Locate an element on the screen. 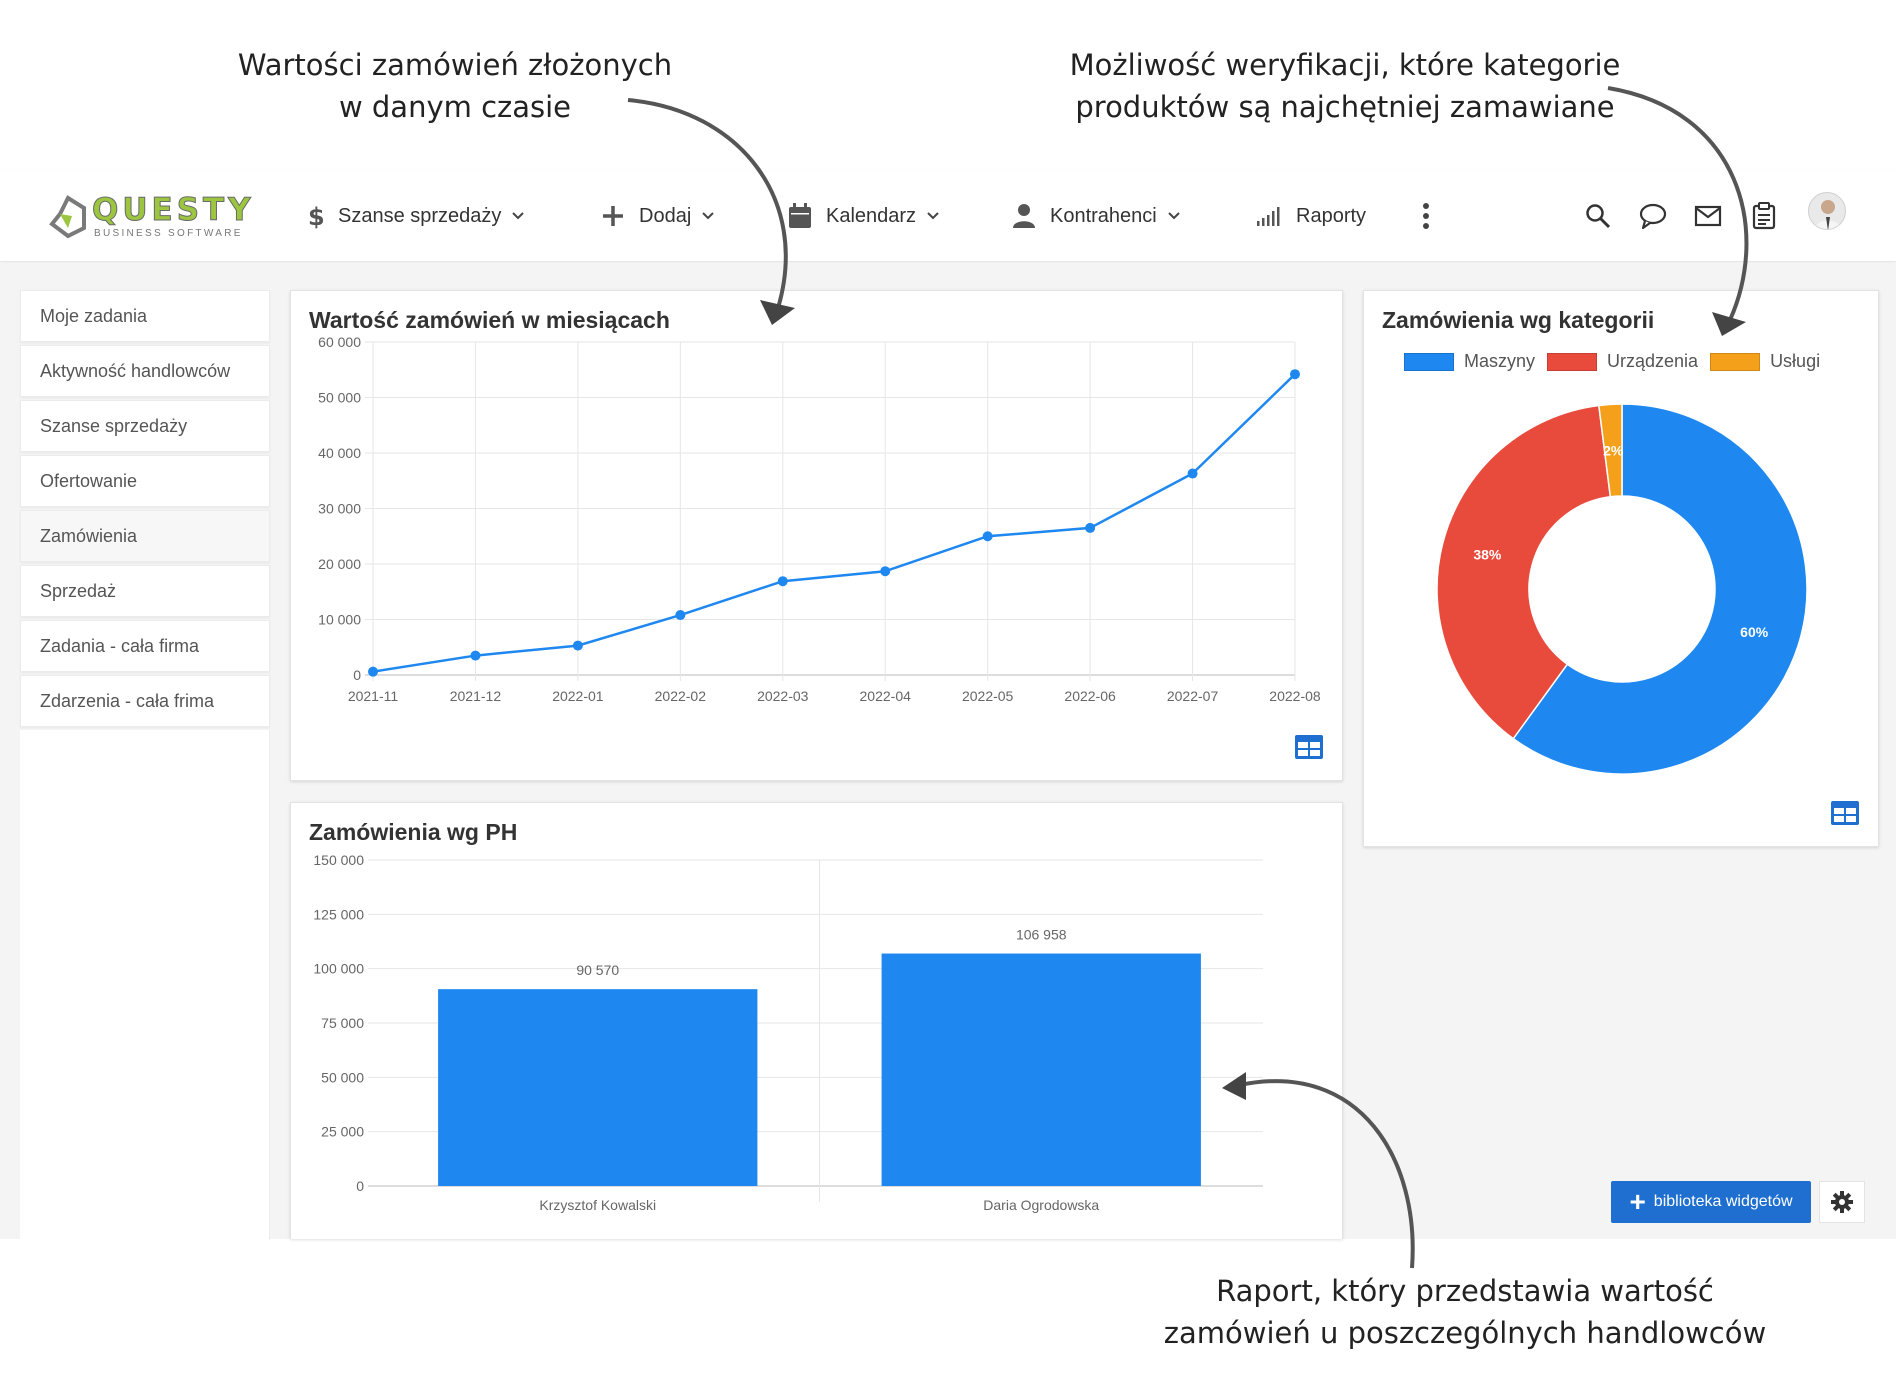 Image resolution: width=1896 pixels, height=1400 pixels. gear-icon is located at coordinates (1842, 1202).